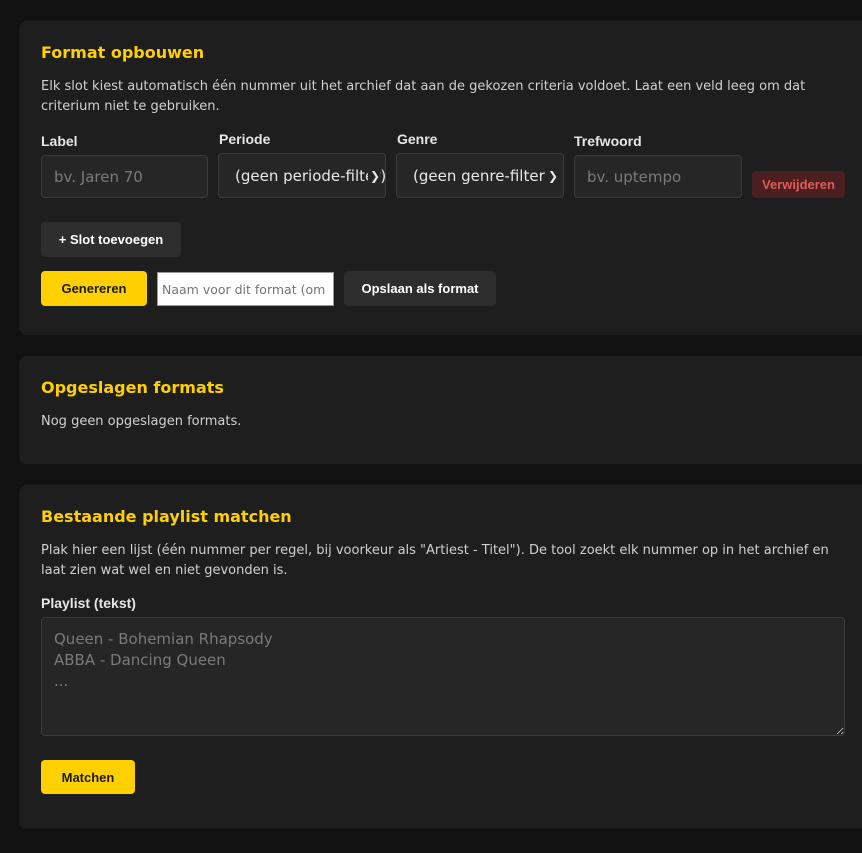 Image resolution: width=862 pixels, height=853 pixels. What do you see at coordinates (245, 289) in the screenshot?
I see `format-name-input` at bounding box center [245, 289].